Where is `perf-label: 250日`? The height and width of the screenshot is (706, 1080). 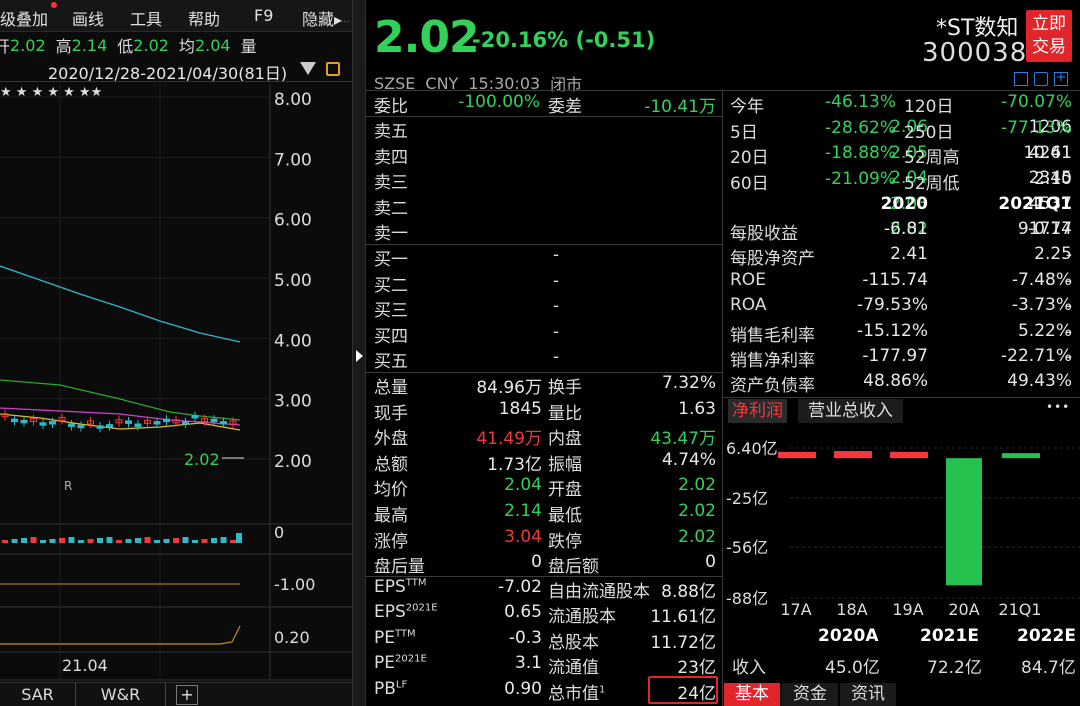
perf-label: 250日 is located at coordinates (929, 132).